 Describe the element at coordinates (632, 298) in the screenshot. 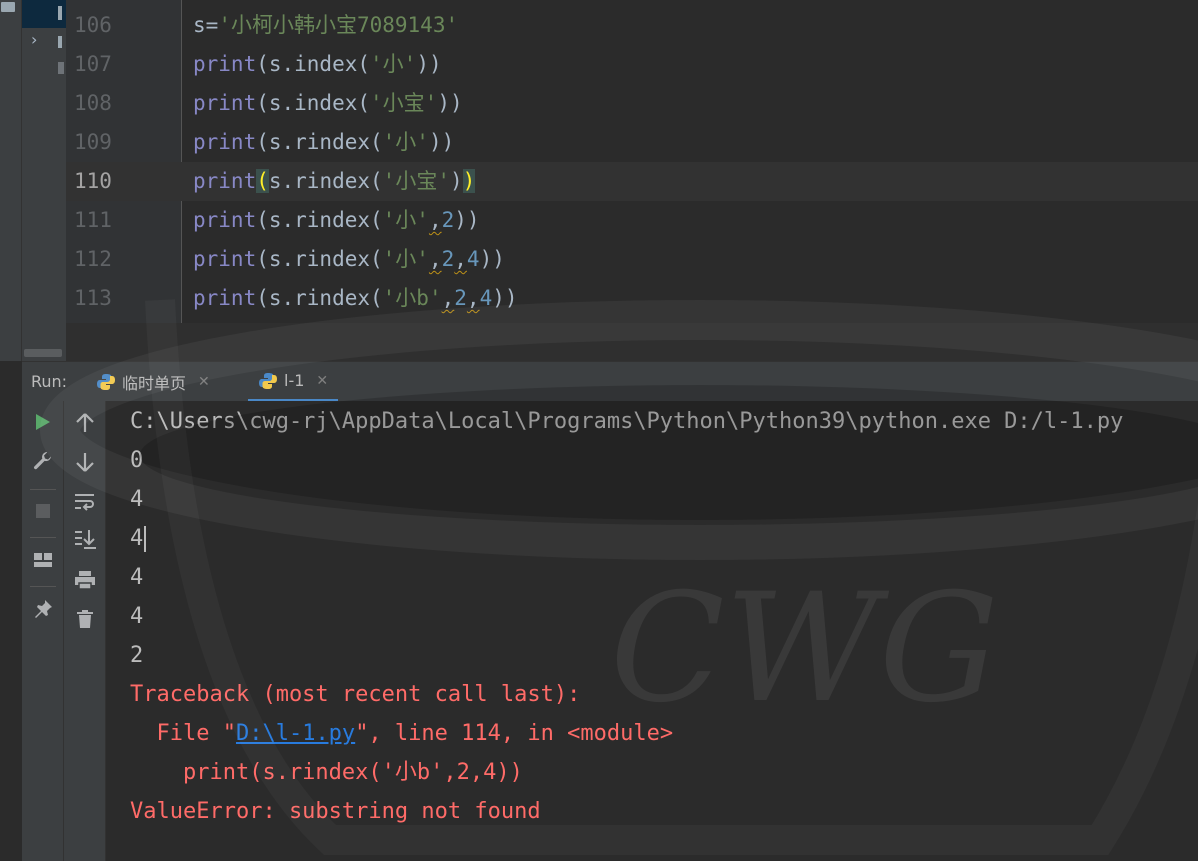

I see `code-line: 113 print(s.rindex('小b',2,4))` at that location.